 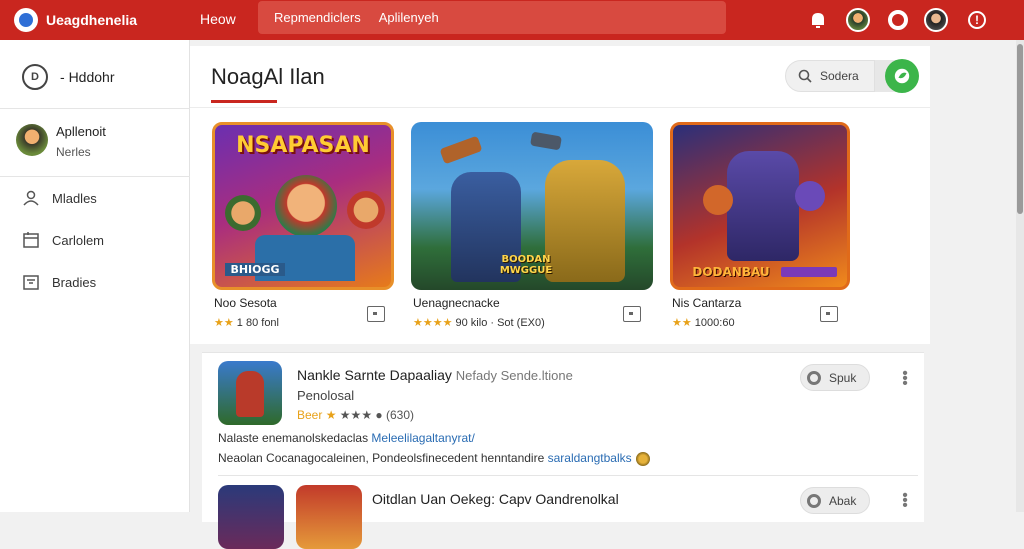 I want to click on sidebar-header: D - Hddohr, so click(x=68, y=77).